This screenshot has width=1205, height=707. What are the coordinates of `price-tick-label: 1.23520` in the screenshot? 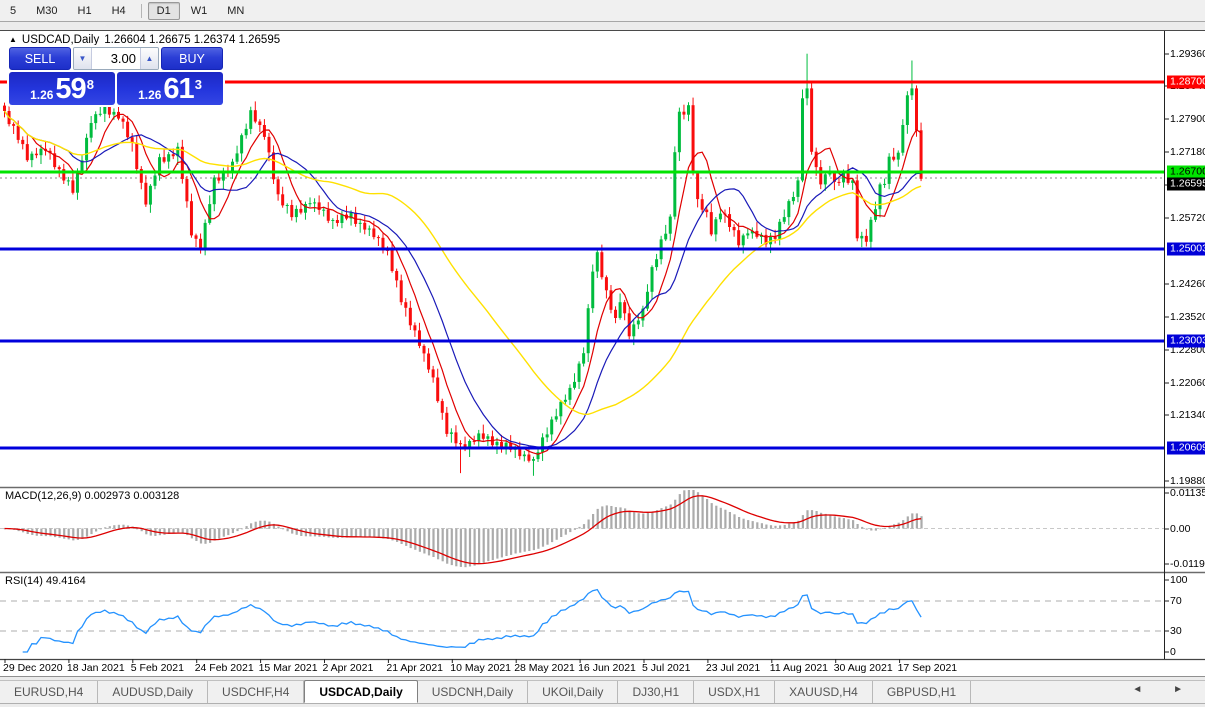 It's located at (1187, 317).